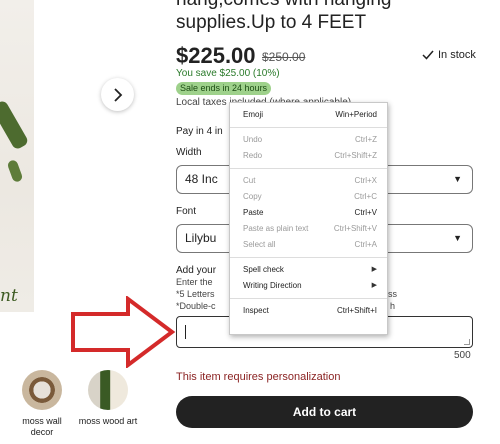 This screenshot has height=444, width=500. What do you see at coordinates (272, 285) in the screenshot?
I see `ctx-label: Writing Direction` at bounding box center [272, 285].